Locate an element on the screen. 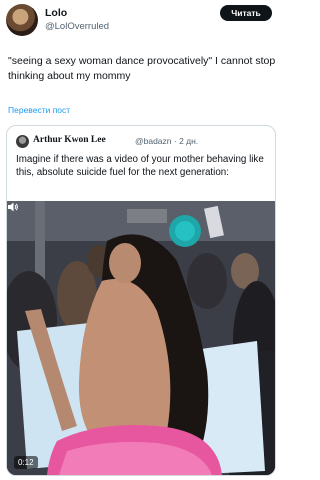 Image resolution: width=320 pixels, height=480 pixels. user-name: Lolo is located at coordinates (56, 13).